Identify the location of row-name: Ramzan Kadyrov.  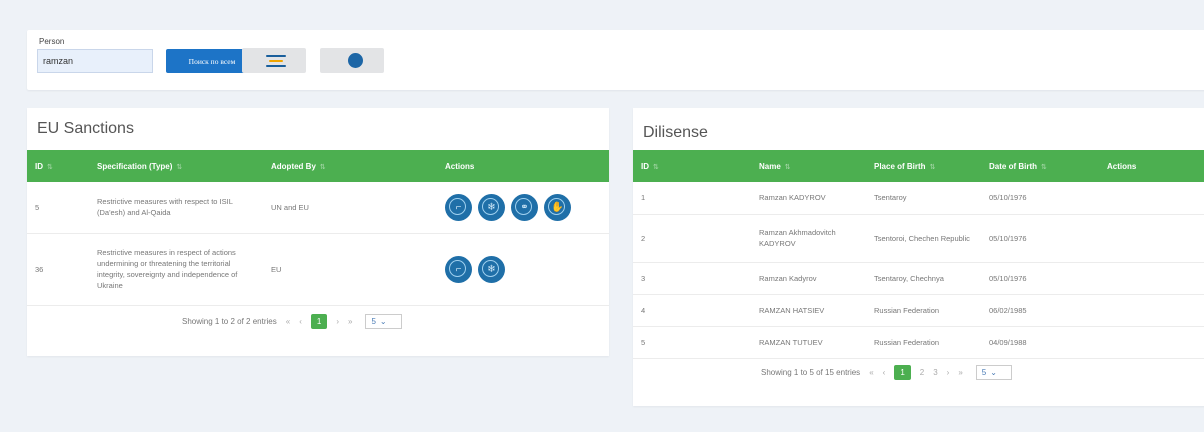
(808, 278).